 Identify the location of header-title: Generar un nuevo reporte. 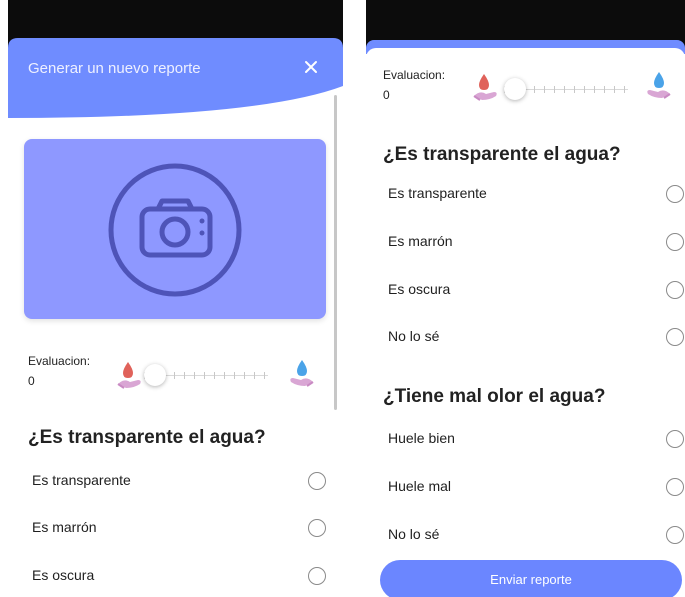
(114, 68).